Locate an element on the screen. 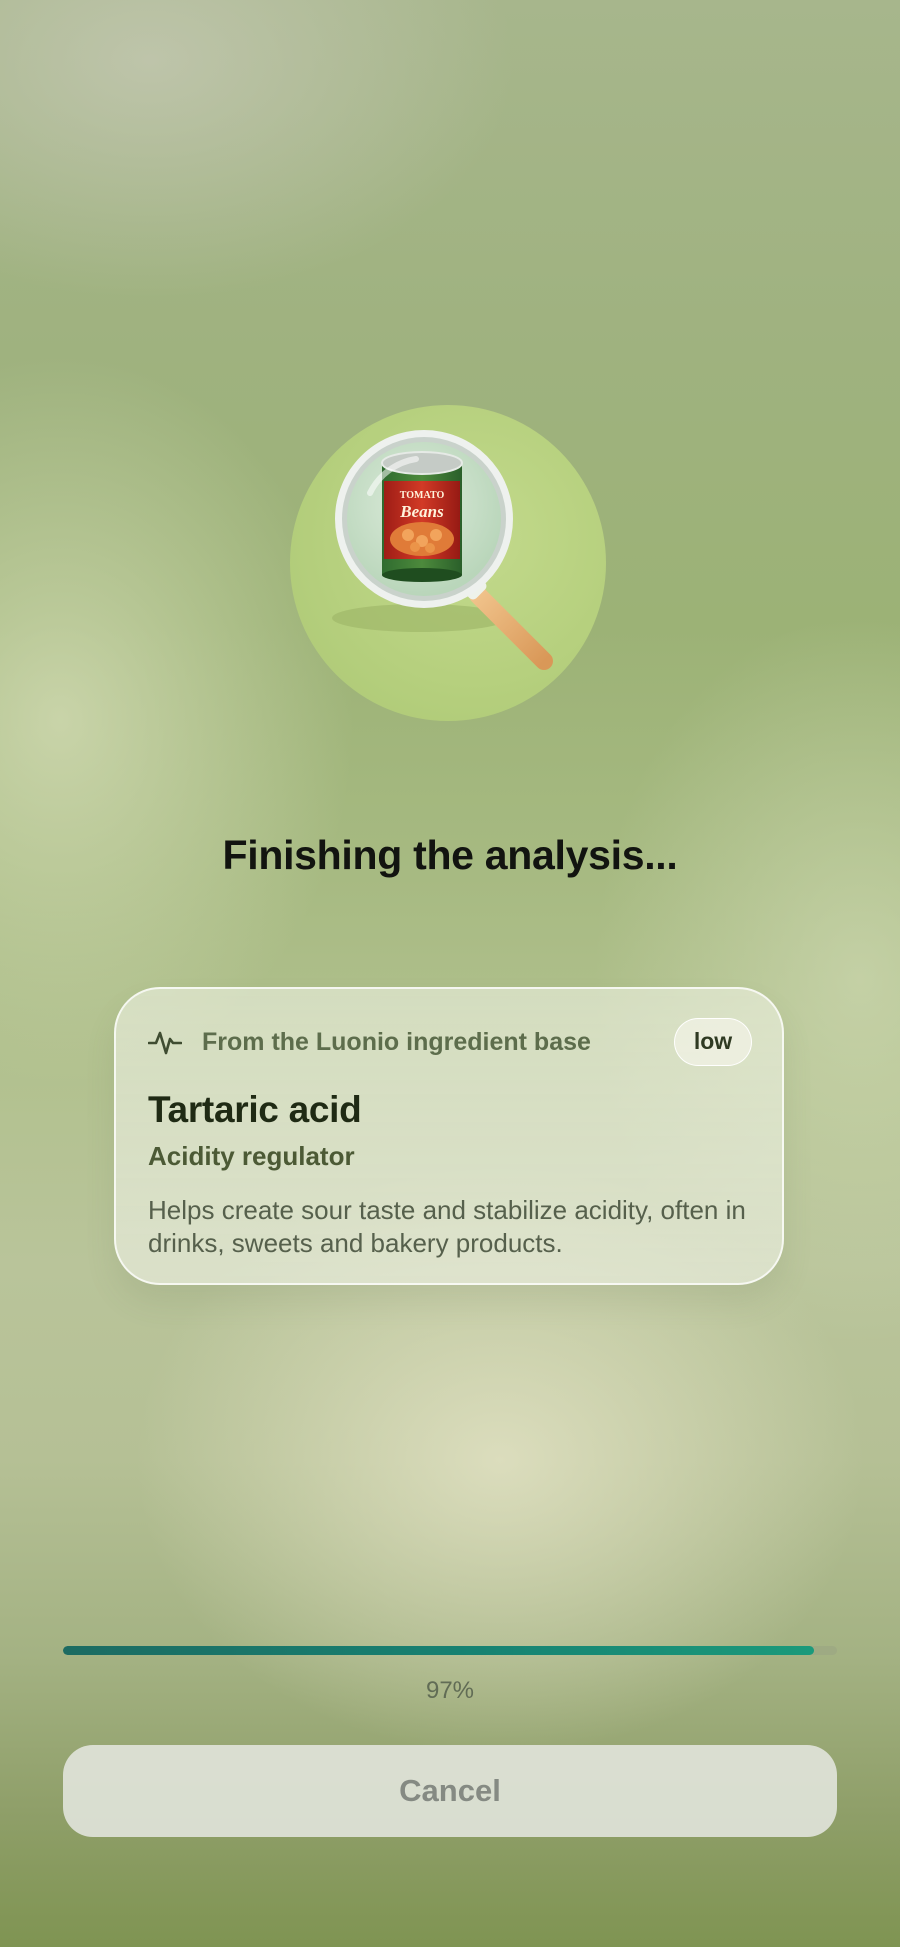 The height and width of the screenshot is (1947, 900). ingredient-source: From the Luonio ingredient base is located at coordinates (369, 1042).